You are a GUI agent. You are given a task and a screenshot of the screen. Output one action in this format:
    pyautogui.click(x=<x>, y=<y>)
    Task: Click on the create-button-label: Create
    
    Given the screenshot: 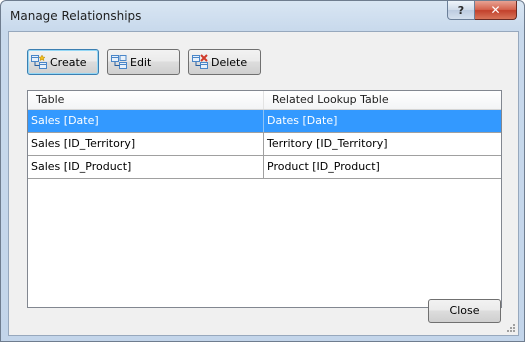 What is the action you would take?
    pyautogui.click(x=68, y=62)
    